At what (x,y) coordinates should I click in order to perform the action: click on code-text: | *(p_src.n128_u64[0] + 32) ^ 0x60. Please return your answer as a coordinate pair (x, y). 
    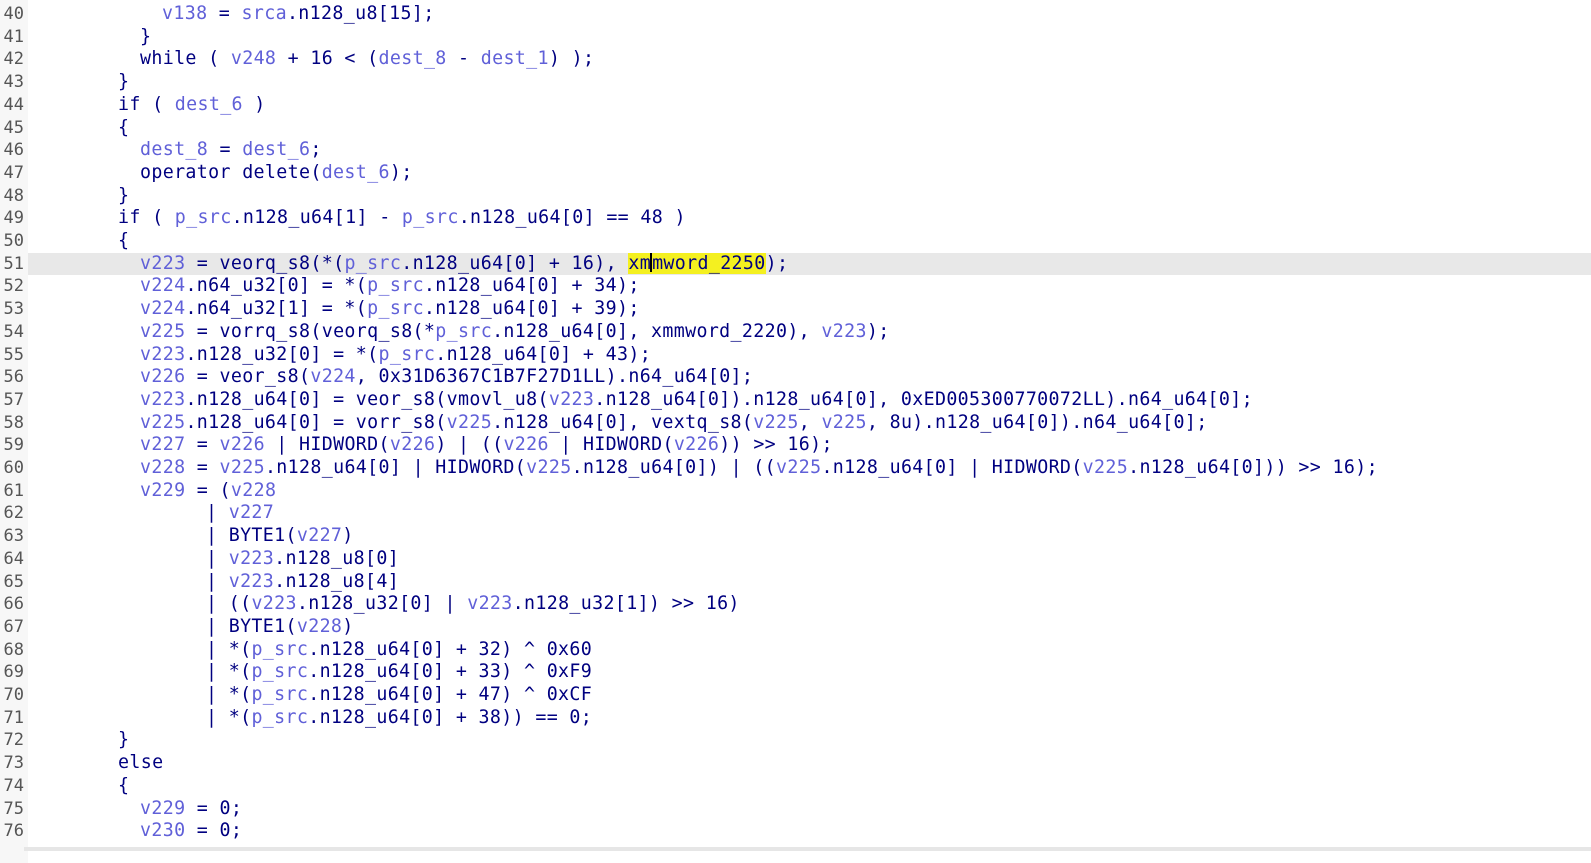
    Looking at the image, I should click on (399, 650).